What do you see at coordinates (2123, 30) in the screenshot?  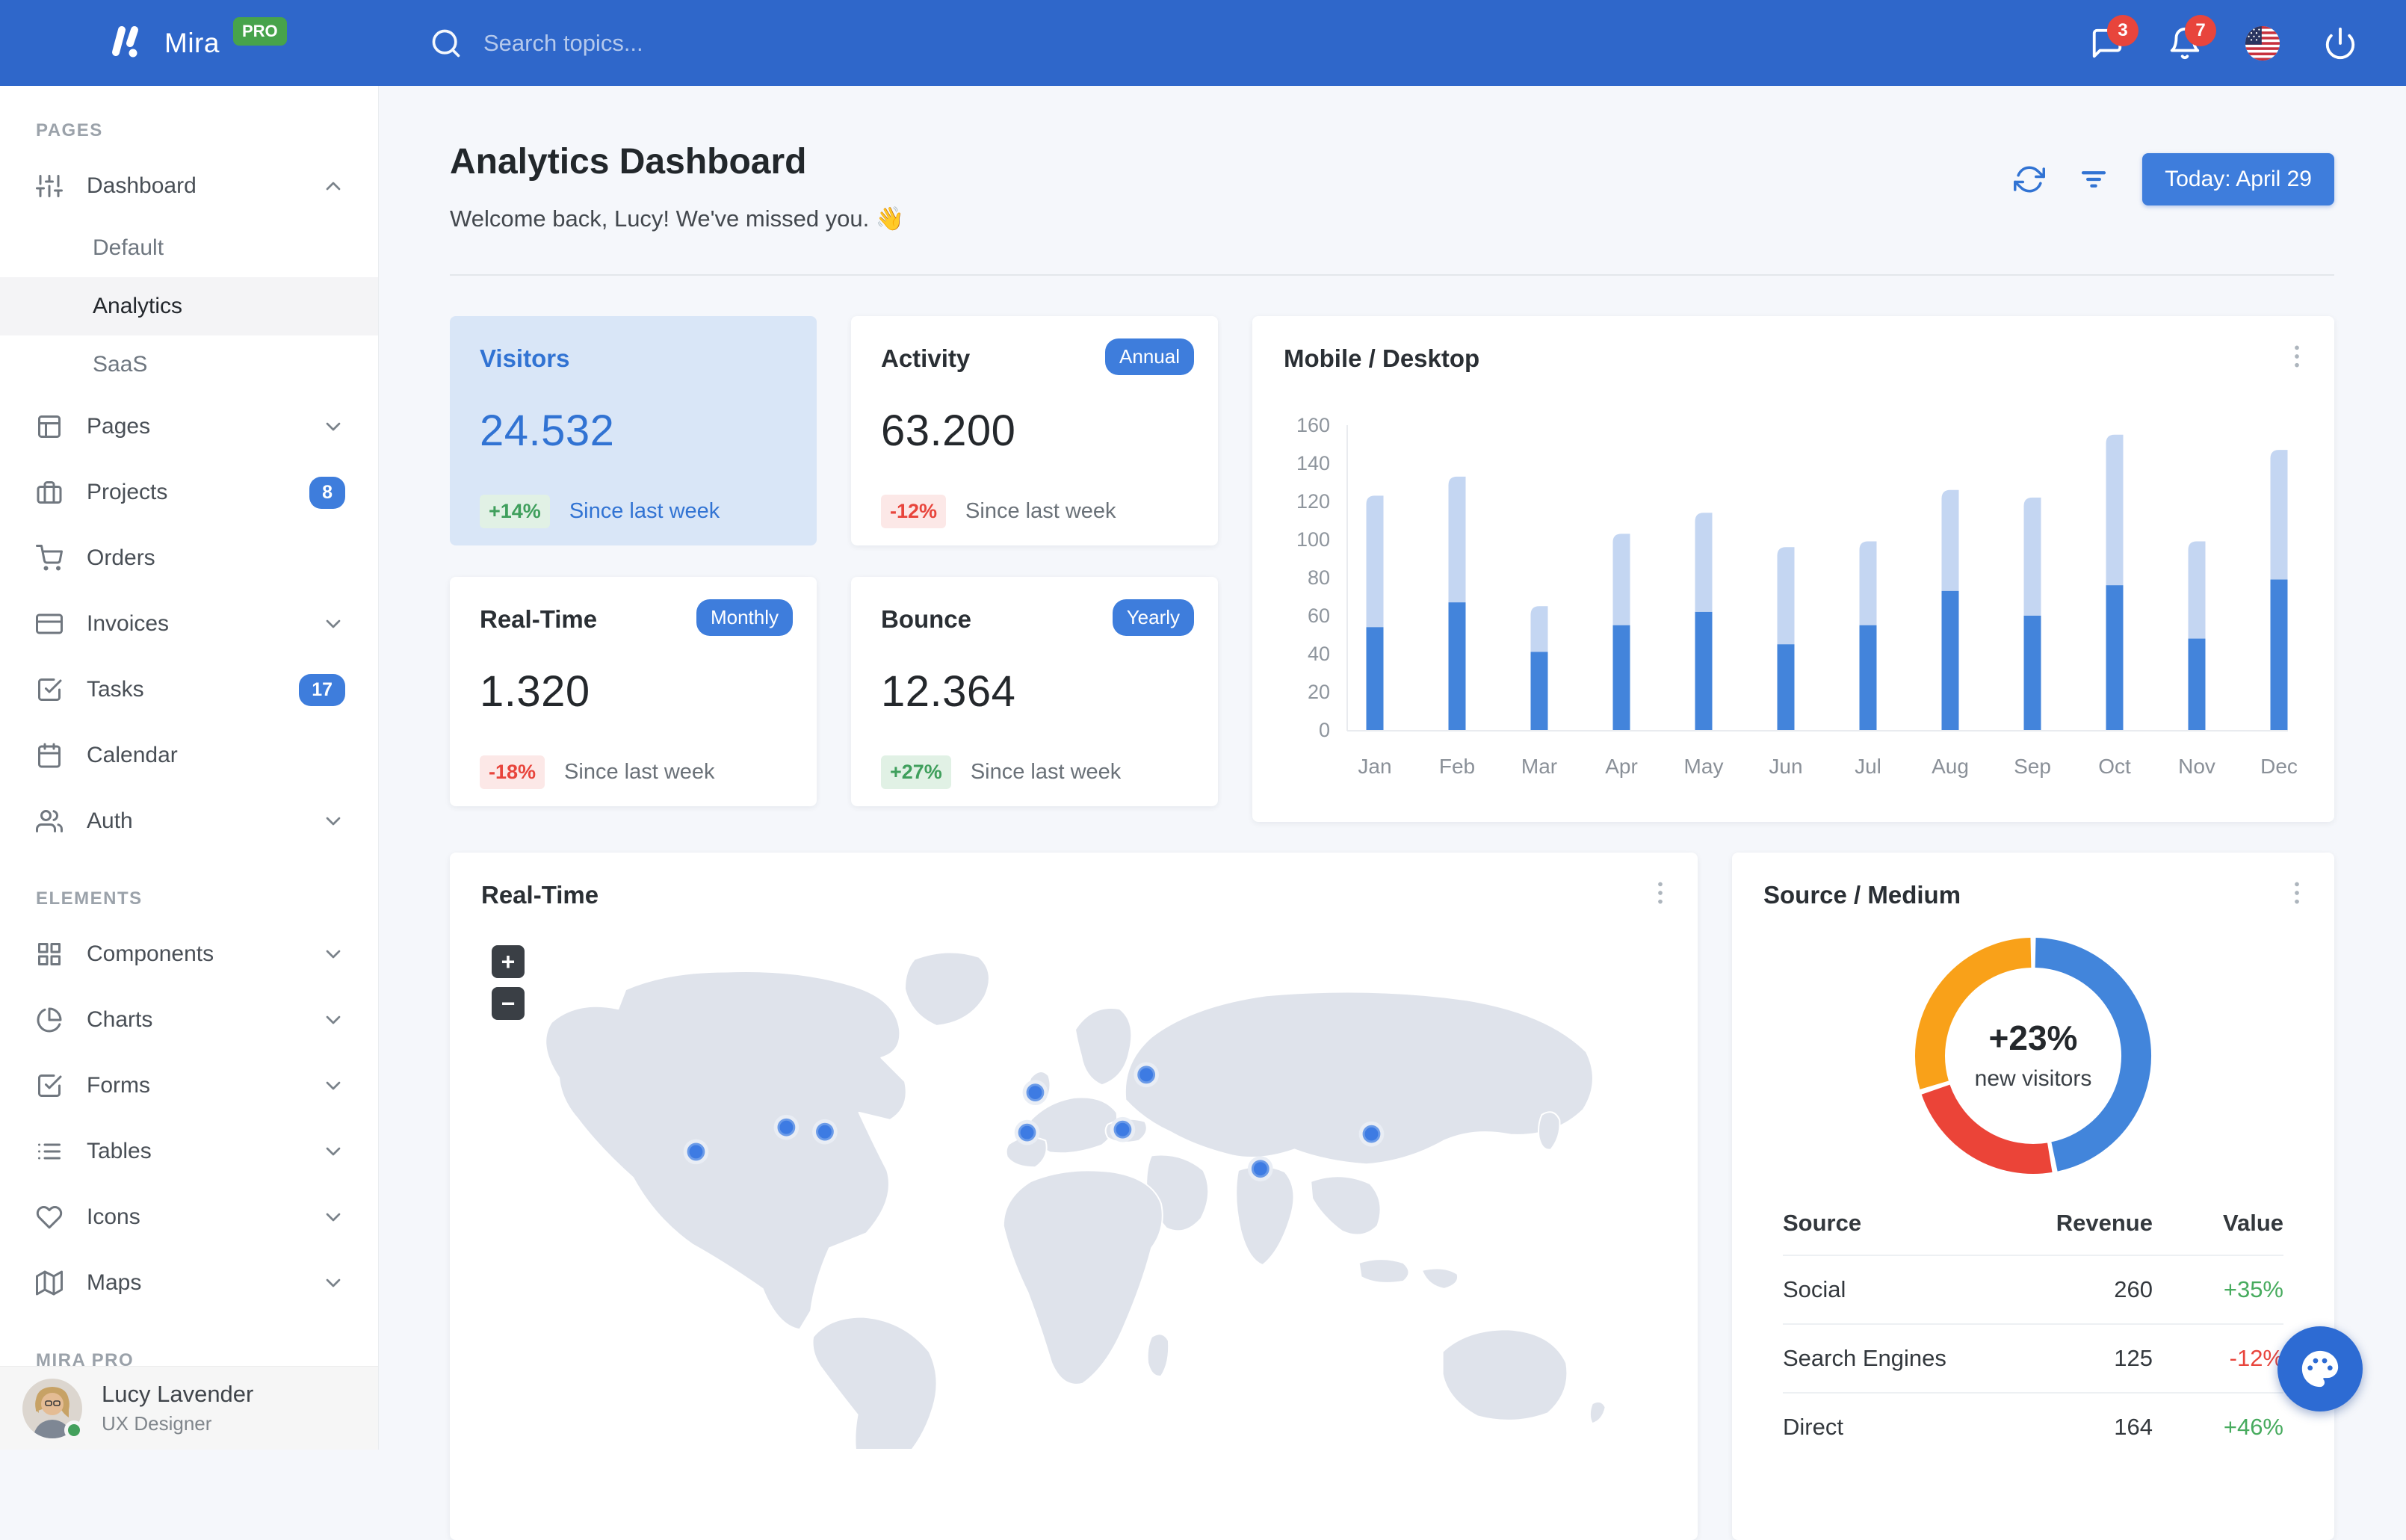 I see `messages-count-badge: 3` at bounding box center [2123, 30].